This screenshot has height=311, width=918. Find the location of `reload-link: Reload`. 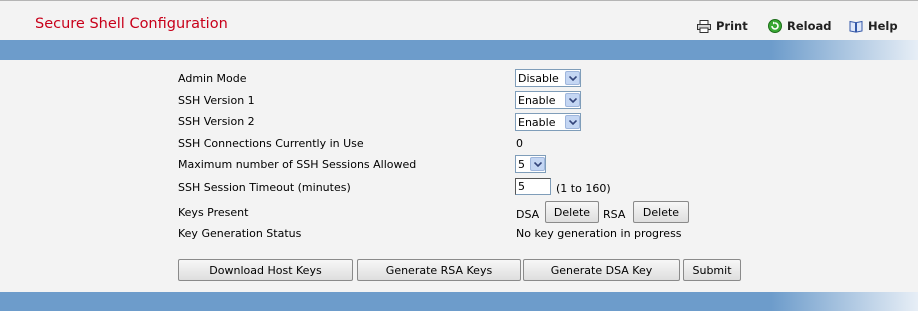

reload-link: Reload is located at coordinates (800, 26).